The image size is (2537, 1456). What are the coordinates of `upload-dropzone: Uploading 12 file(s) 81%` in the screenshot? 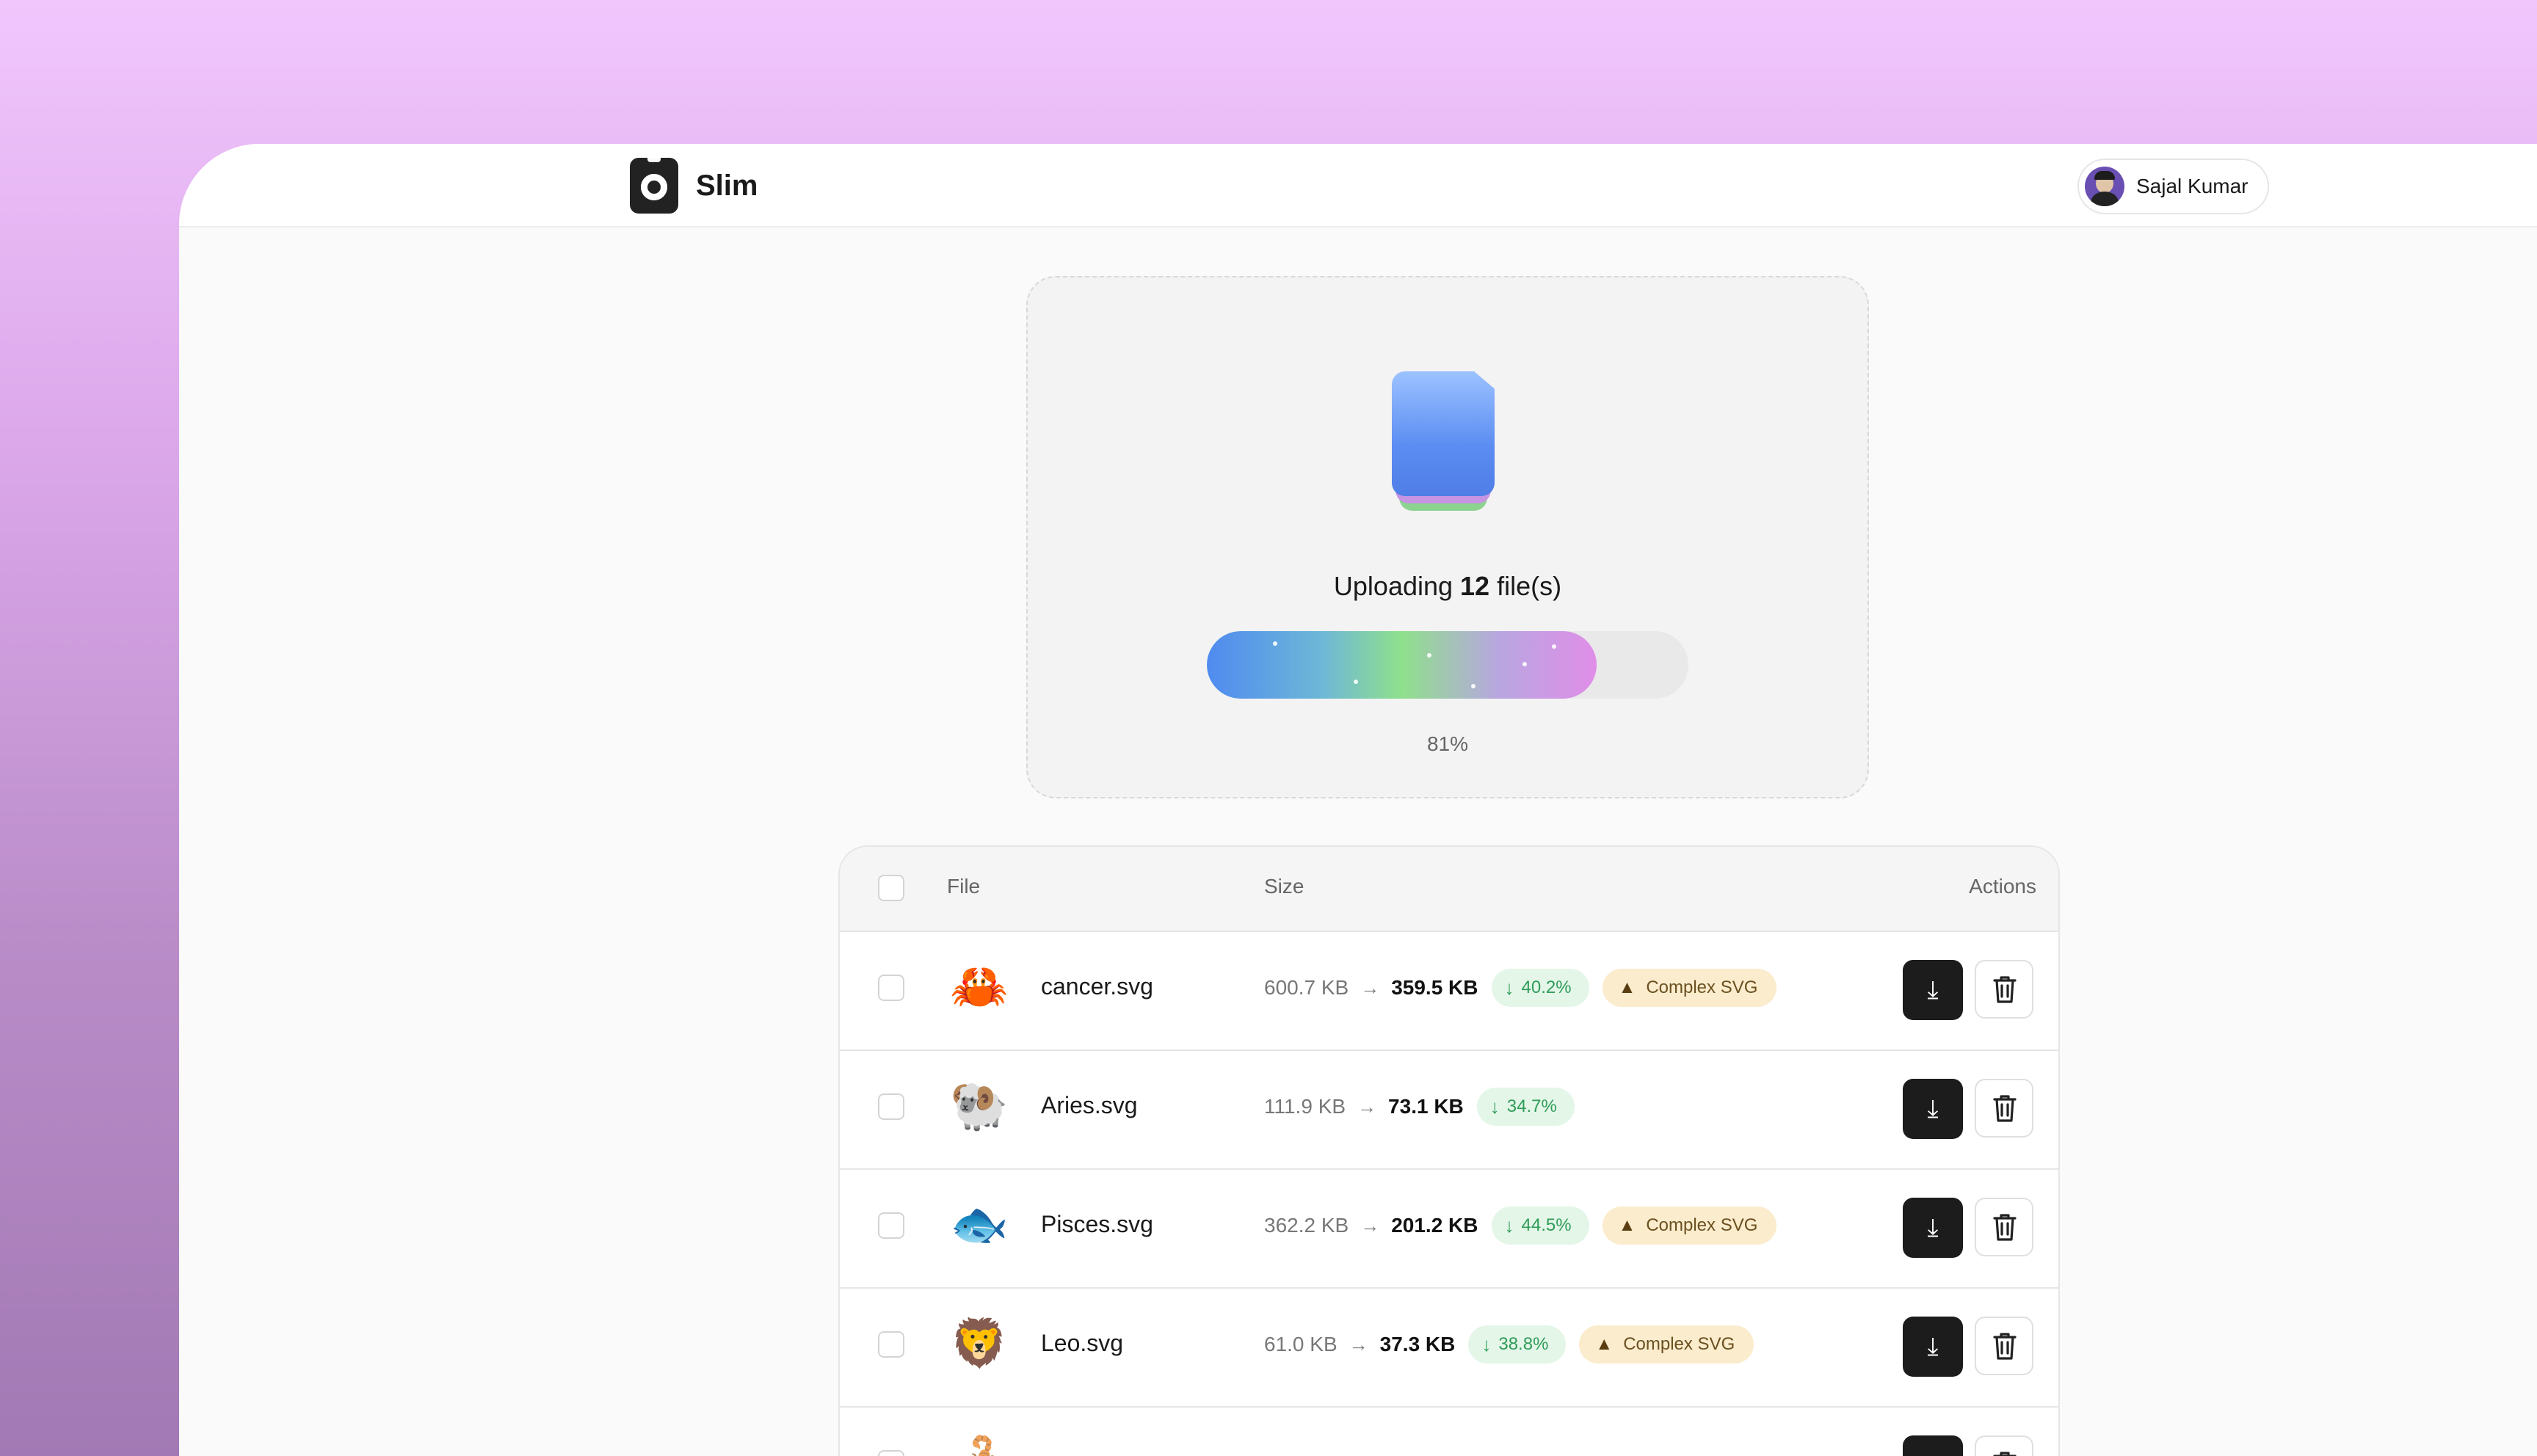 It's located at (1447, 537).